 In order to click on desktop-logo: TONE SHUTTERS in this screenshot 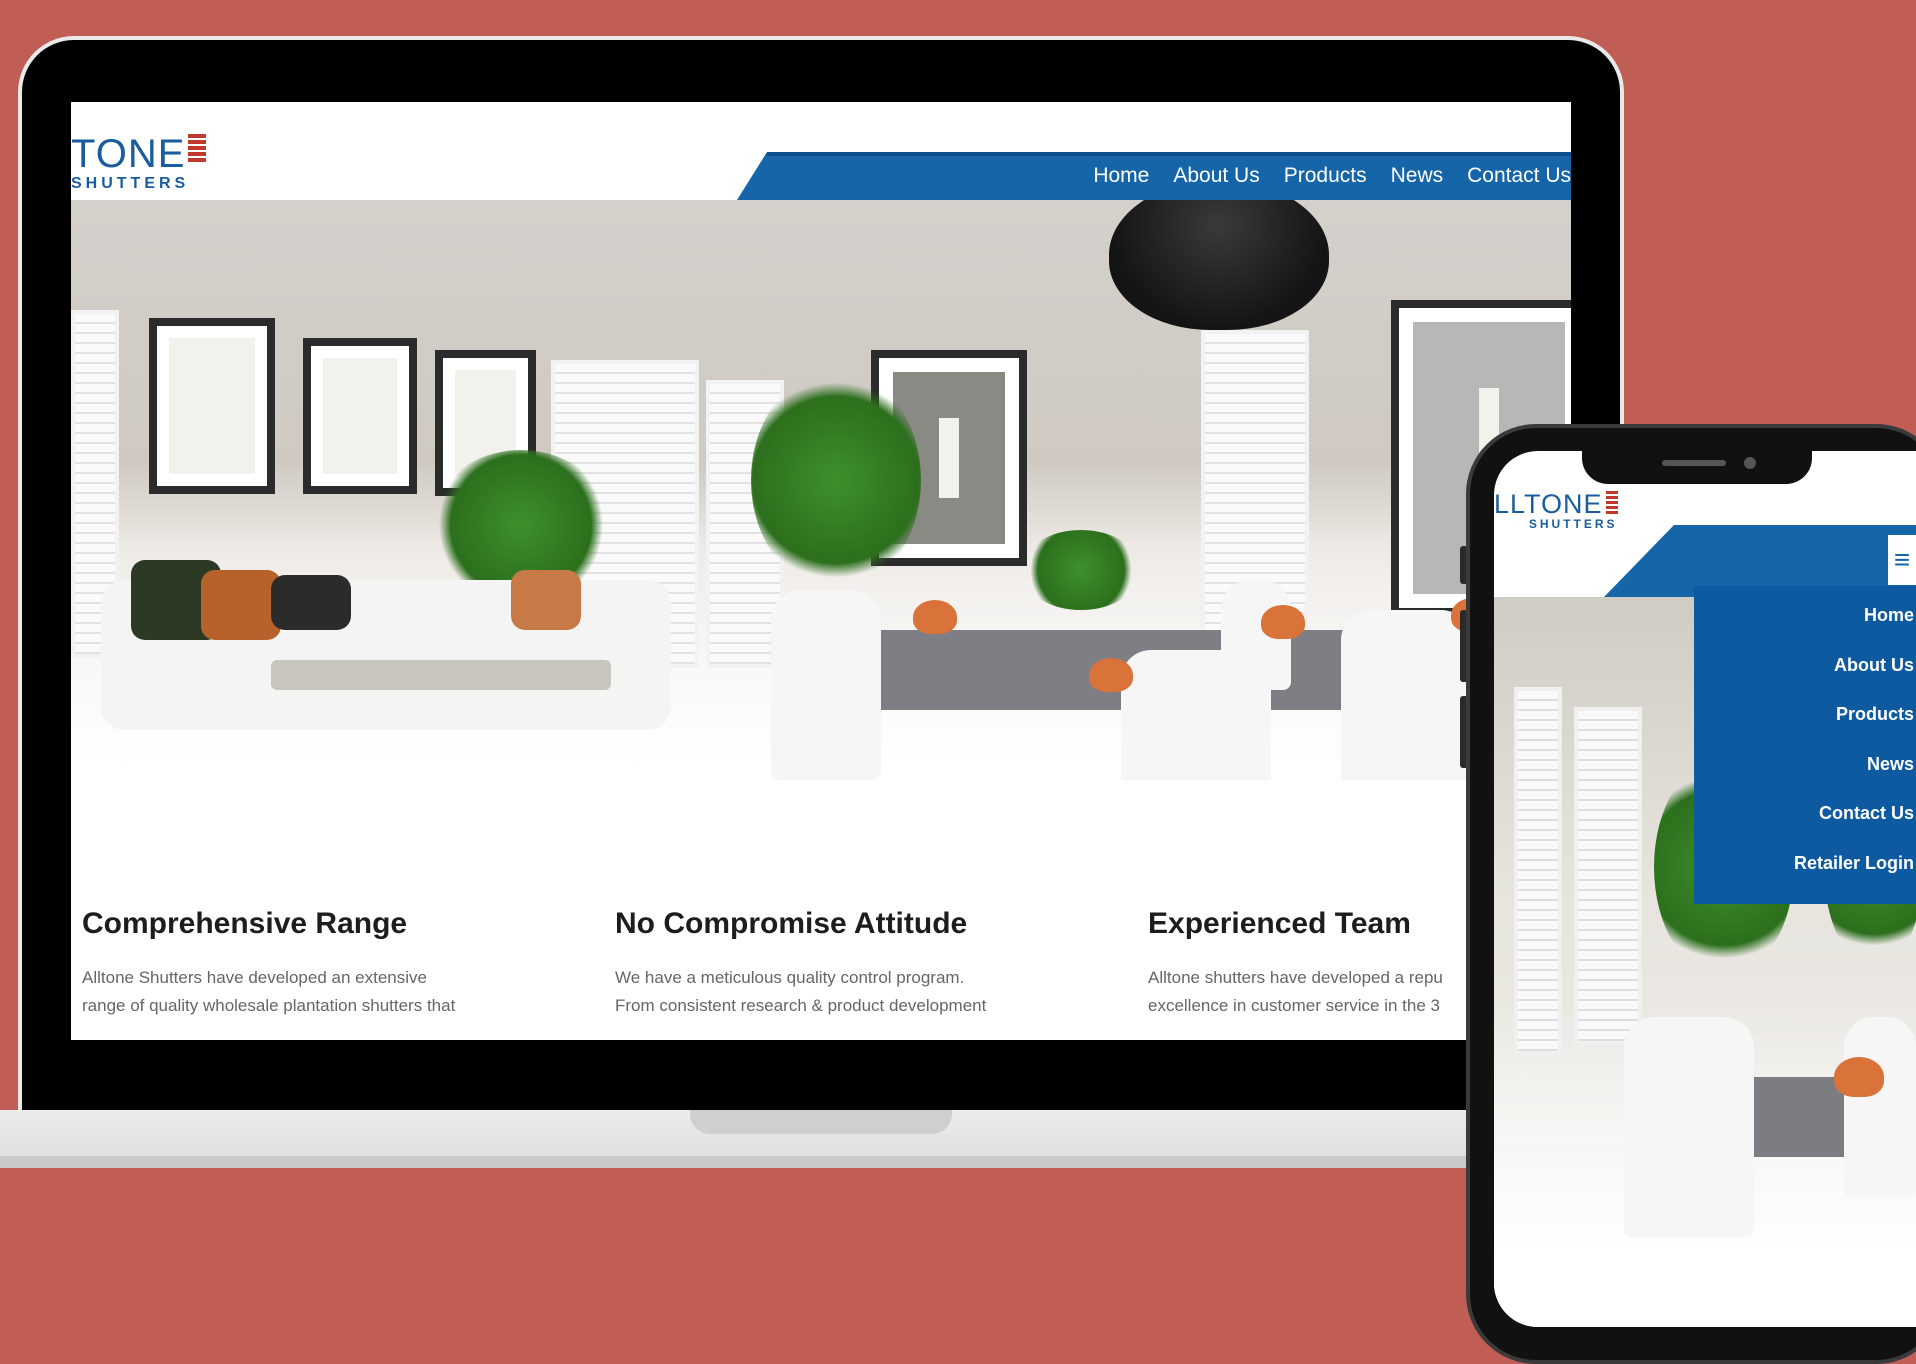, I will do `click(139, 162)`.